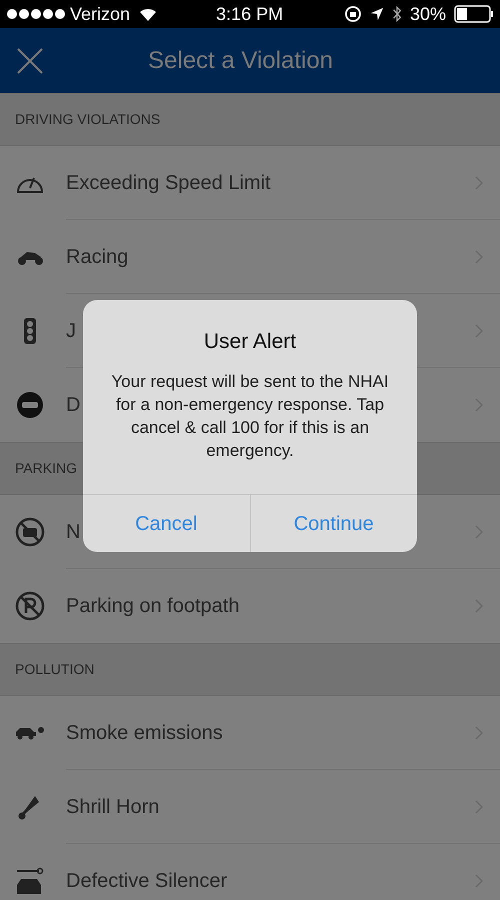 The height and width of the screenshot is (900, 500). Describe the element at coordinates (71, 331) in the screenshot. I see `violation-label: J` at that location.